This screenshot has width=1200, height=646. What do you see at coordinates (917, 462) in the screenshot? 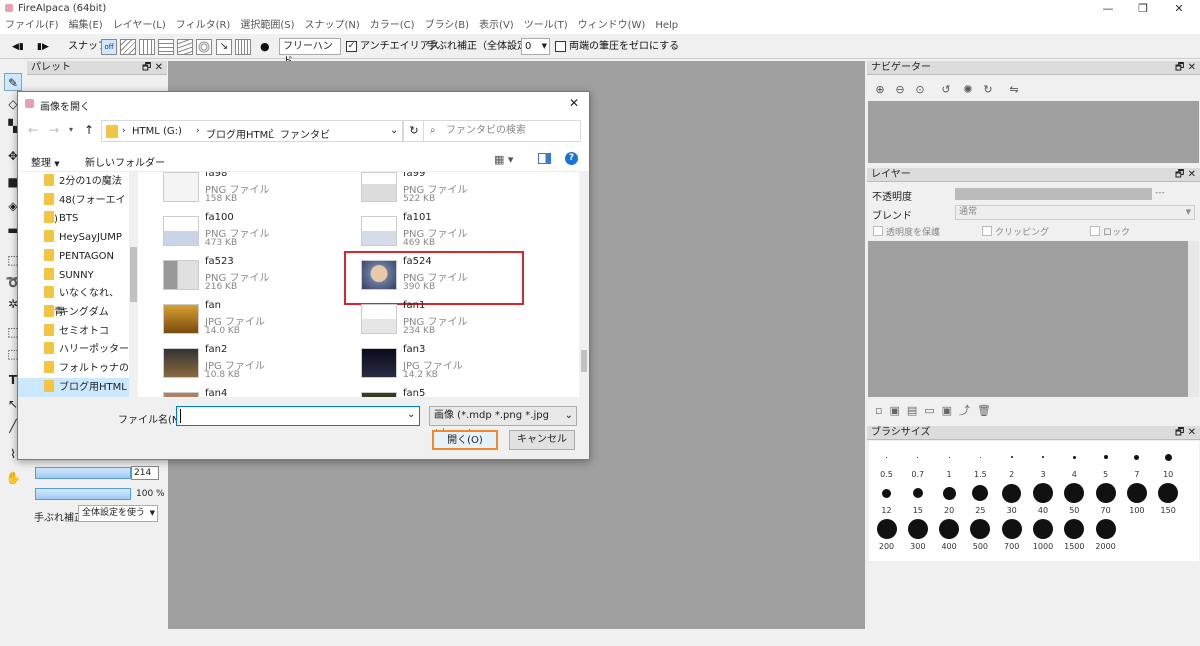
I see `brush-size-cell: 0.7` at bounding box center [917, 462].